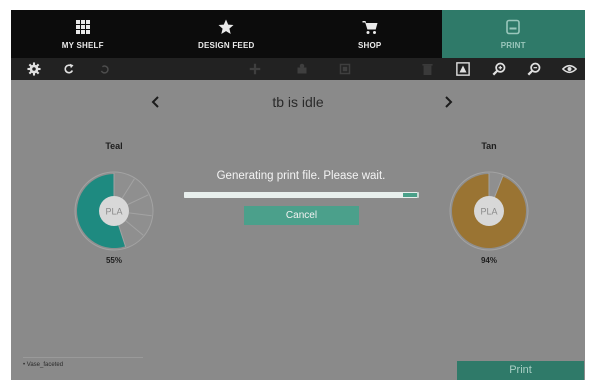 This screenshot has height=381, width=592. I want to click on undo-button, so click(69, 69).